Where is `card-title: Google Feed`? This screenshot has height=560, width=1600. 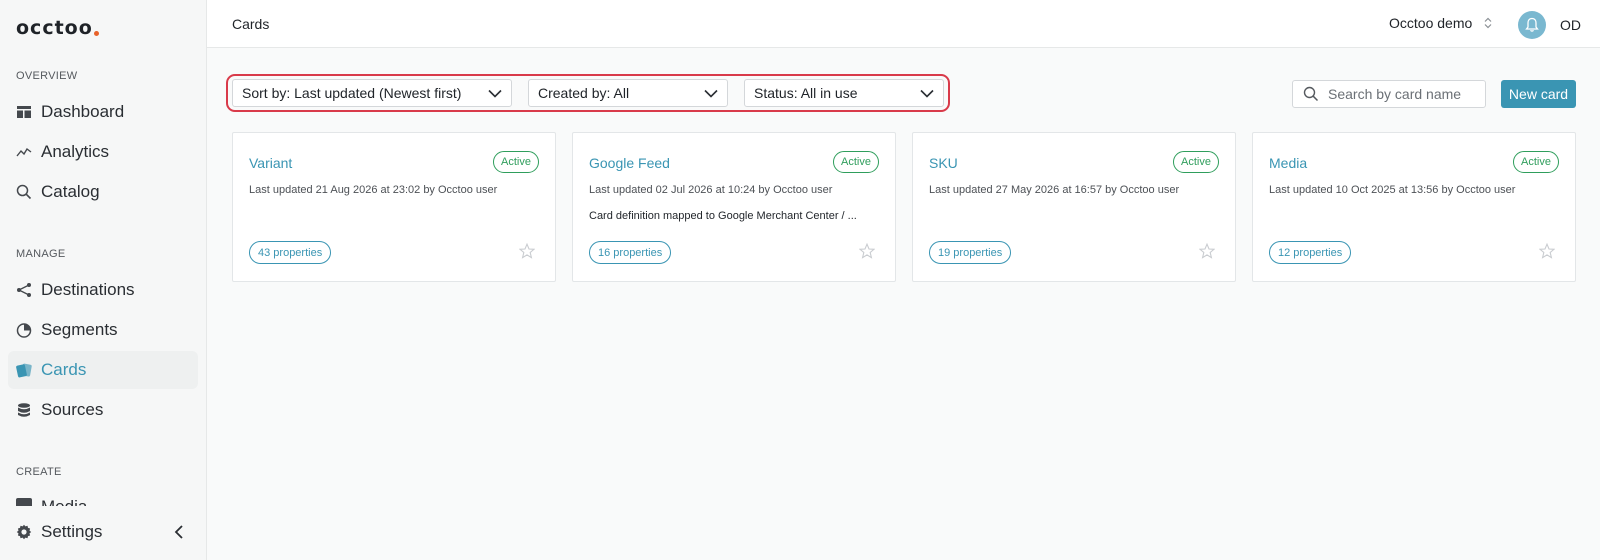 card-title: Google Feed is located at coordinates (629, 163).